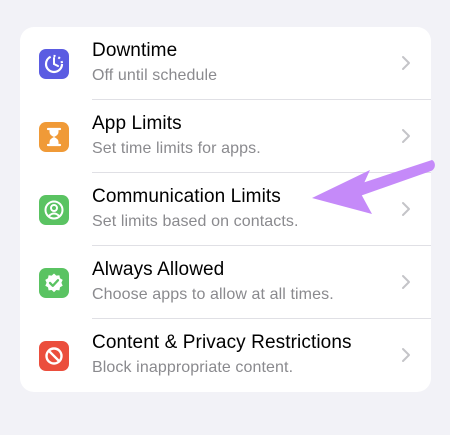 Image resolution: width=450 pixels, height=435 pixels. I want to click on restricted-icon, so click(54, 356).